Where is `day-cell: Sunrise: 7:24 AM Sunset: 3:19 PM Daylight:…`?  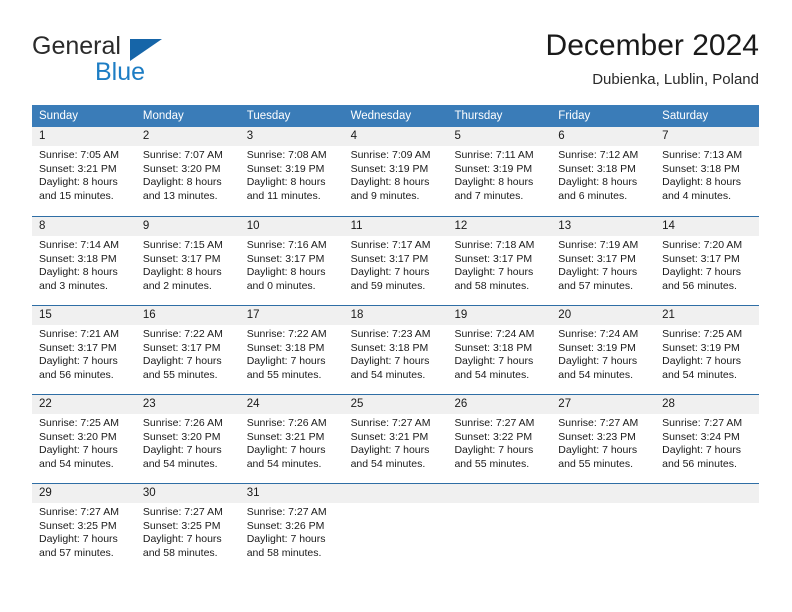 day-cell: Sunrise: 7:24 AM Sunset: 3:19 PM Daylight:… is located at coordinates (603, 359).